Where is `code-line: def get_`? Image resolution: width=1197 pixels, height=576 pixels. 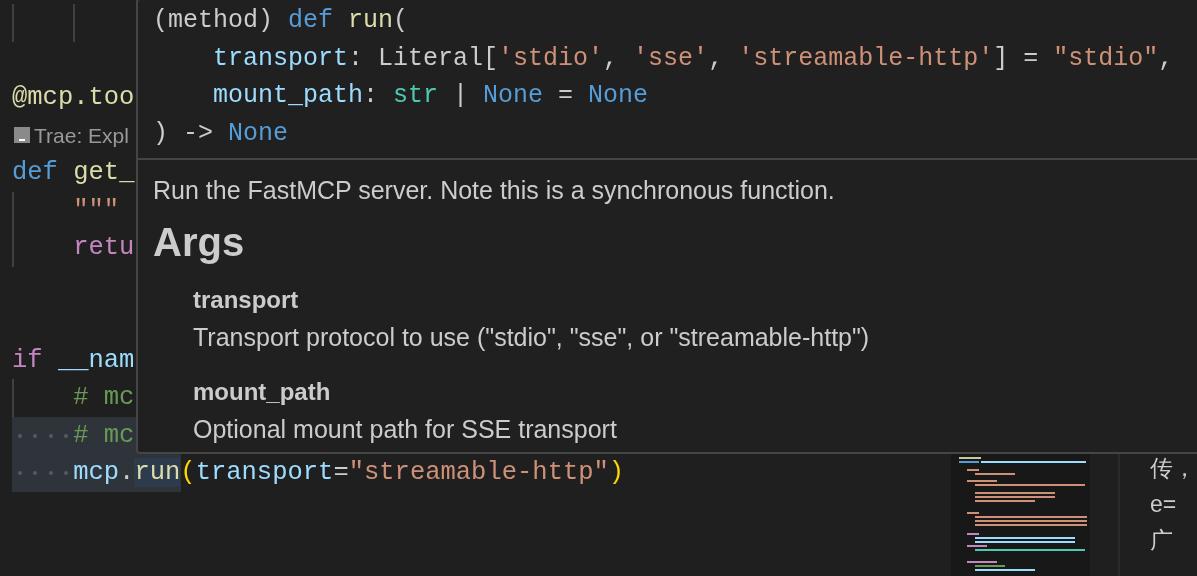 code-line: def get_ is located at coordinates (73, 173).